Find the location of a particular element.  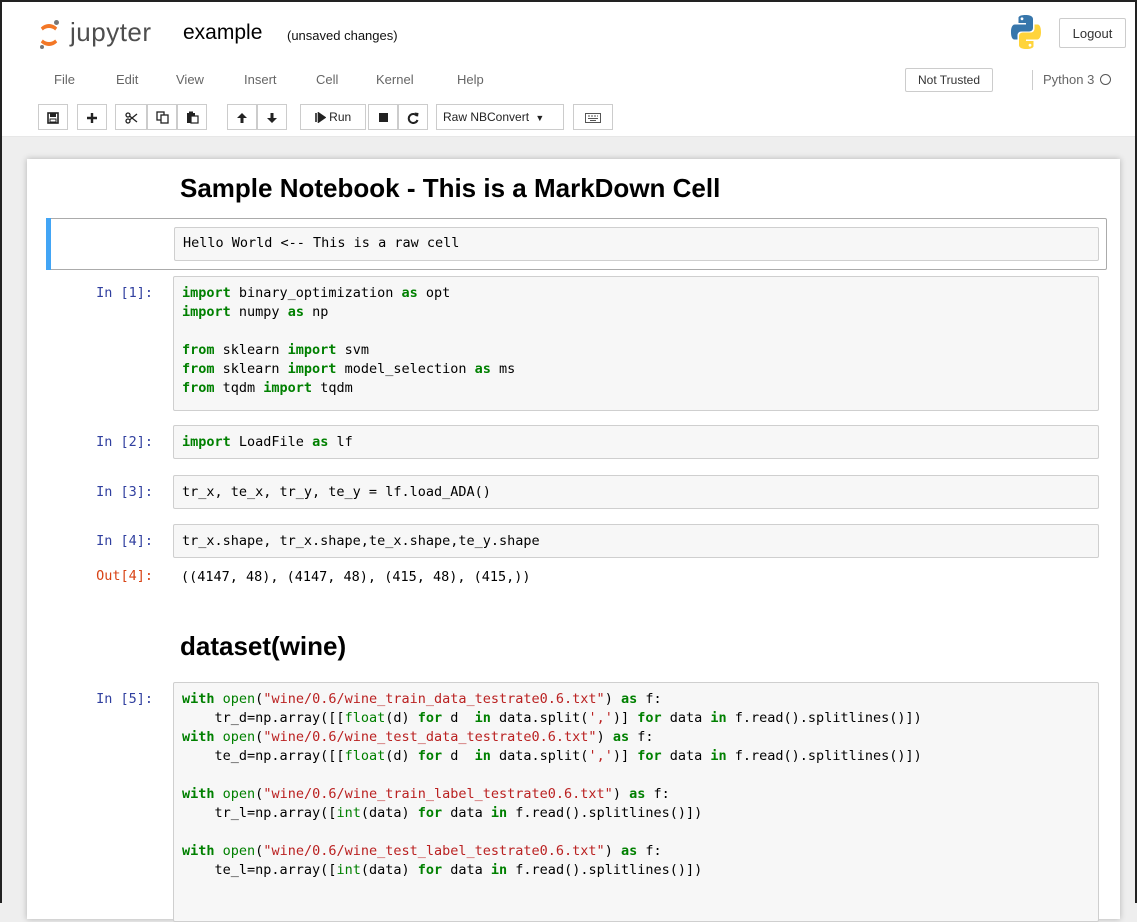

command-palette-button is located at coordinates (593, 117).